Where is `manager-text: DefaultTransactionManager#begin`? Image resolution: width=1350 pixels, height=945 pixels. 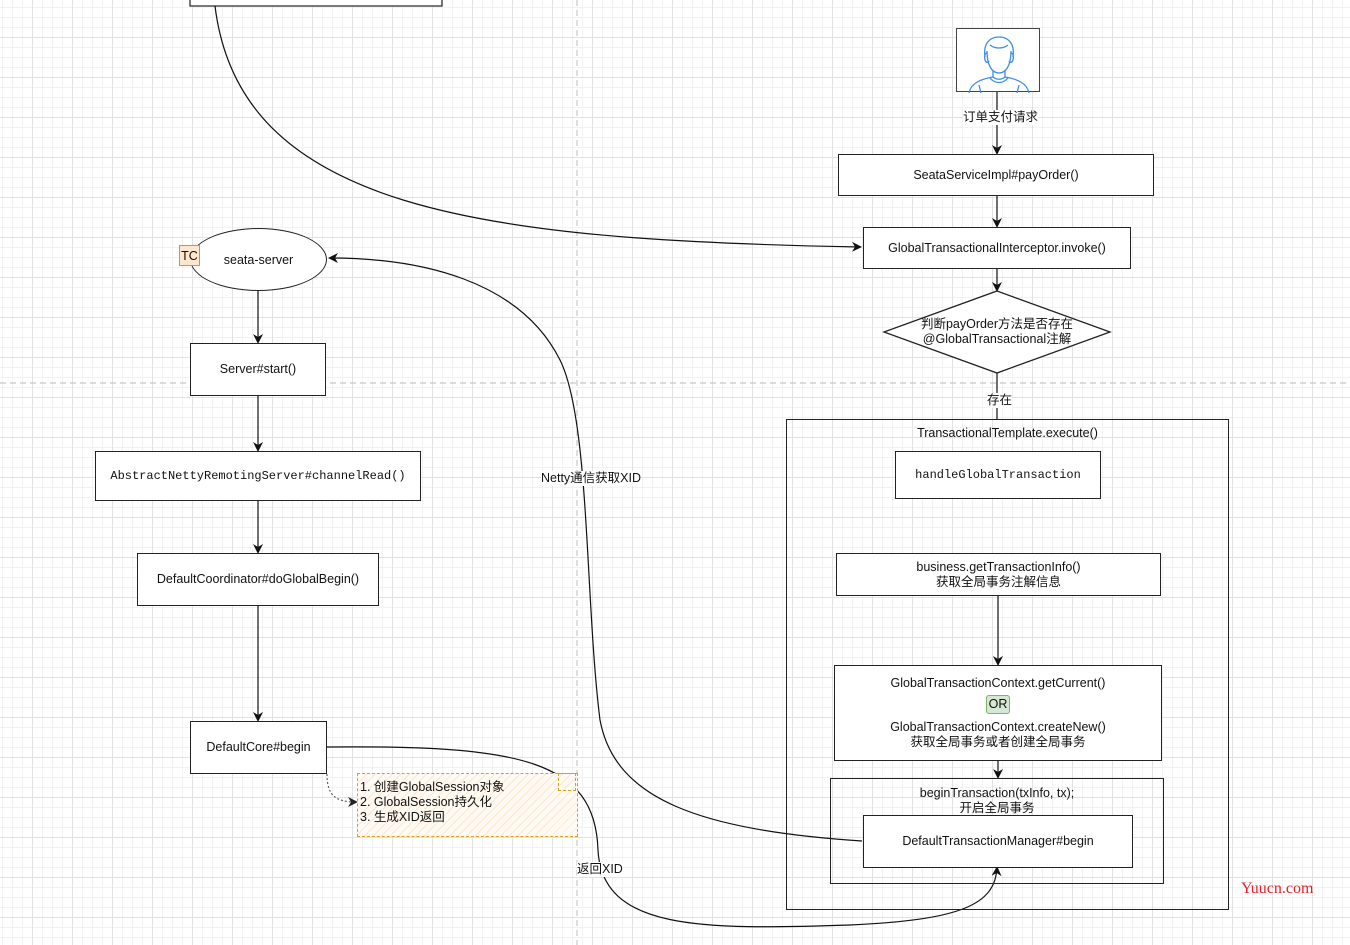 manager-text: DefaultTransactionManager#begin is located at coordinates (998, 841).